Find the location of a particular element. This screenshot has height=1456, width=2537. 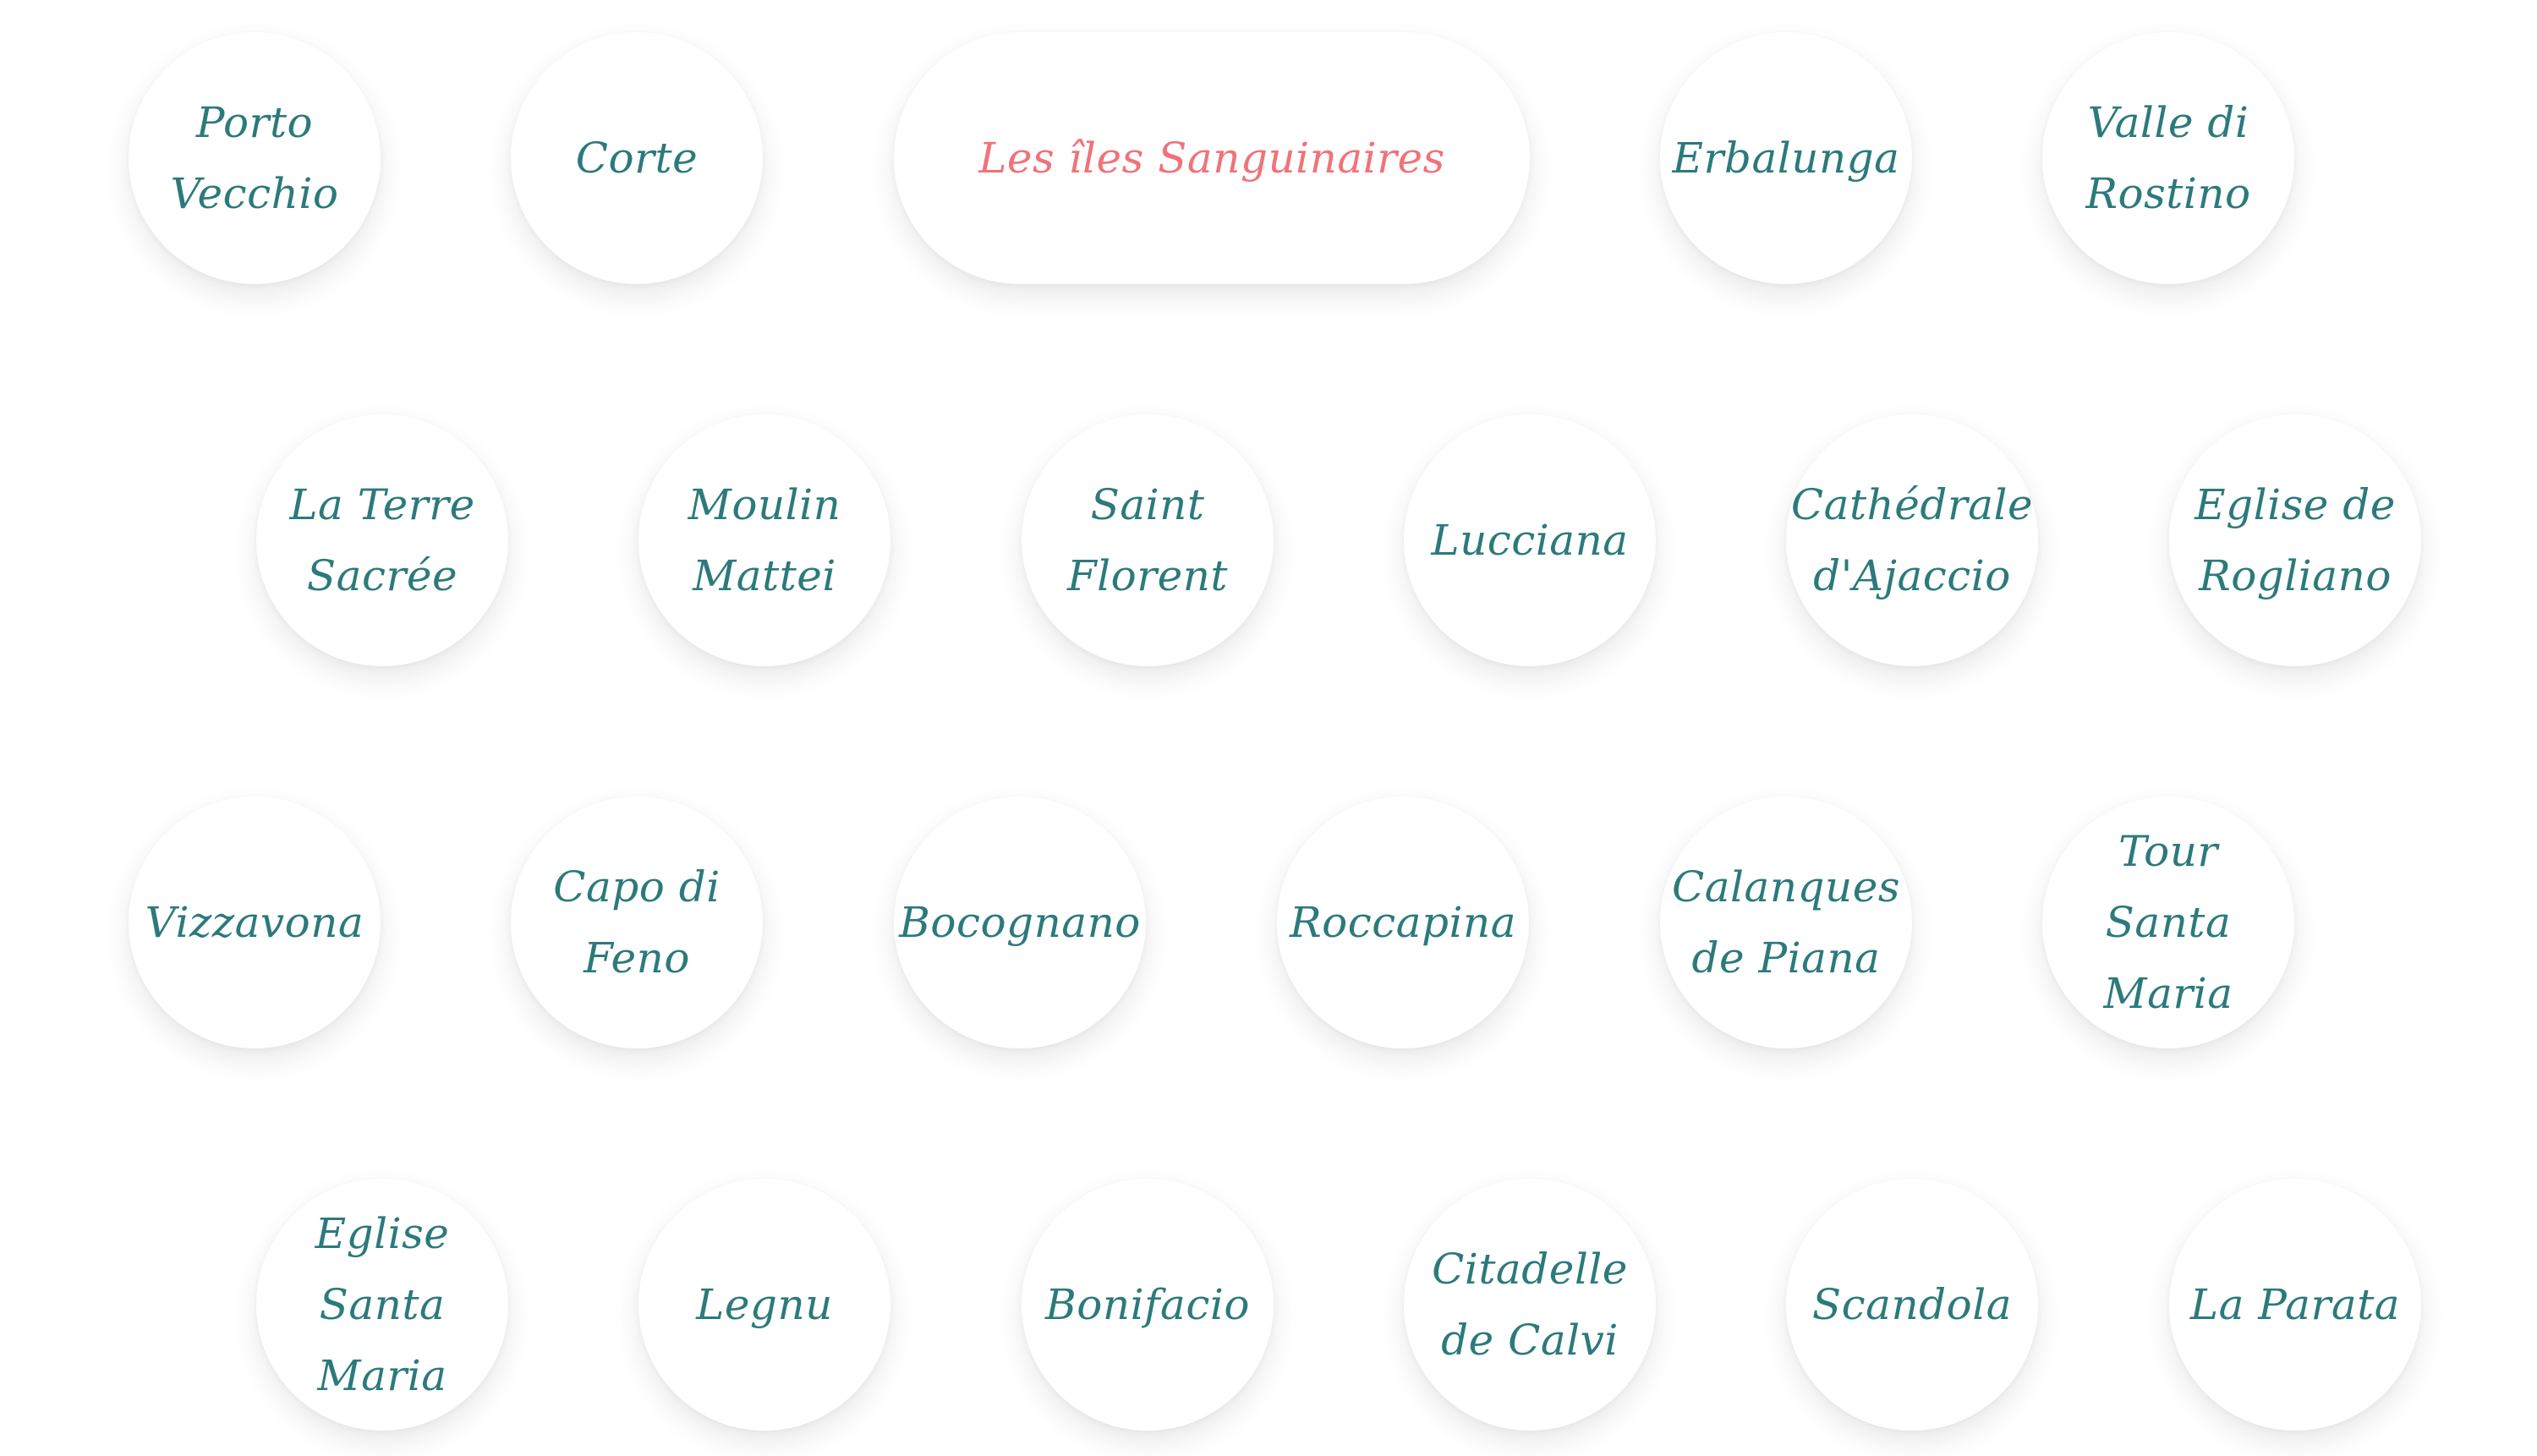

location-bubble-roccapina: Roccapina is located at coordinates (1403, 922).